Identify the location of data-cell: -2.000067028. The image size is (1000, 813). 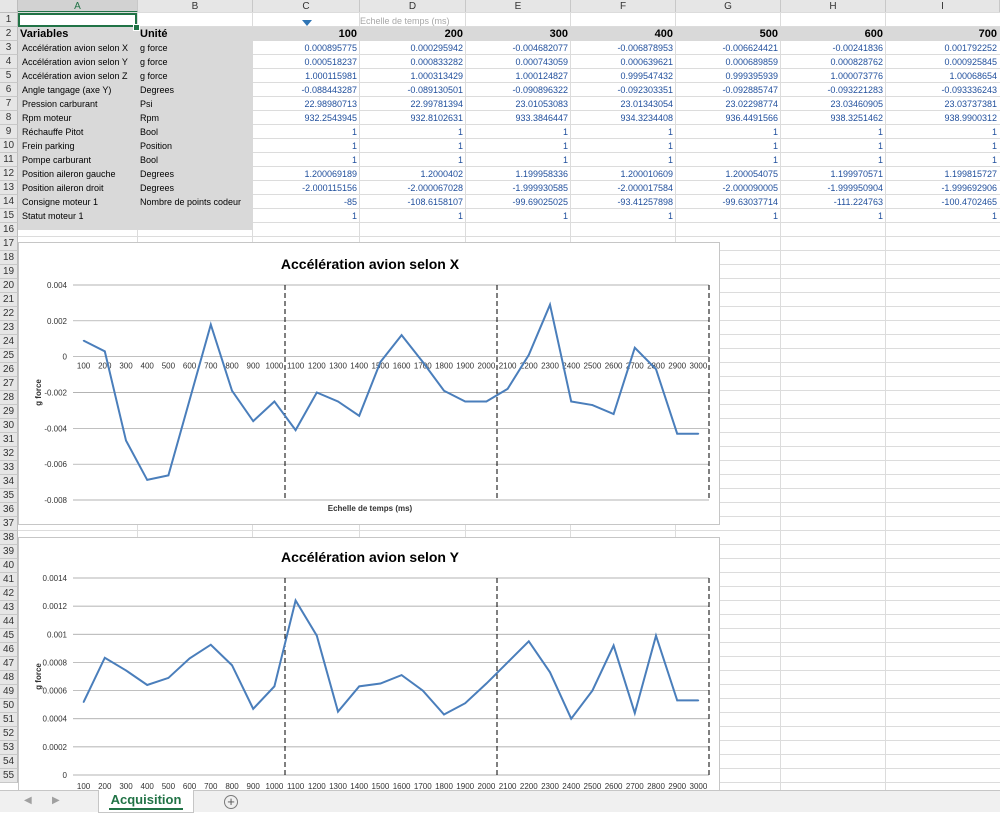
(413, 188).